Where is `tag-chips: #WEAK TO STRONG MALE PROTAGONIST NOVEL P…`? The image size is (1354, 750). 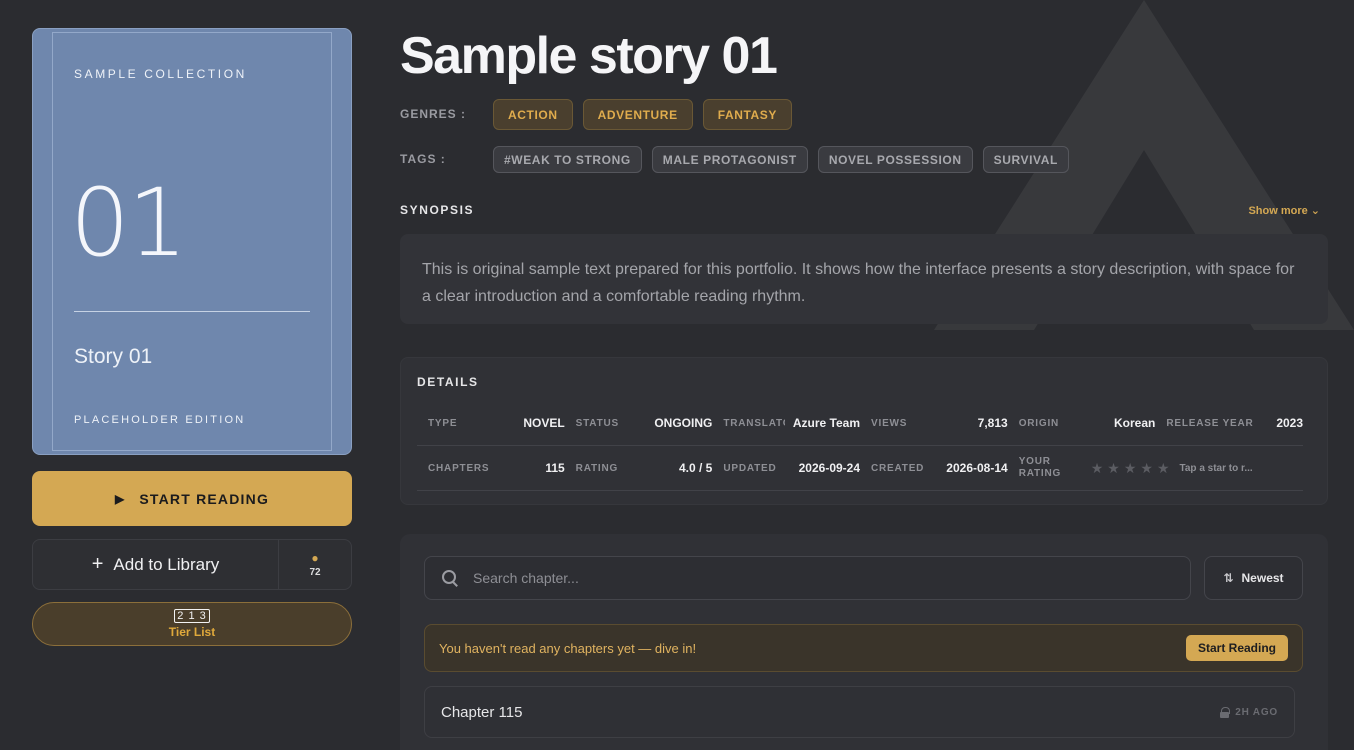 tag-chips: #WEAK TO STRONG MALE PROTAGONIST NOVEL P… is located at coordinates (781, 159).